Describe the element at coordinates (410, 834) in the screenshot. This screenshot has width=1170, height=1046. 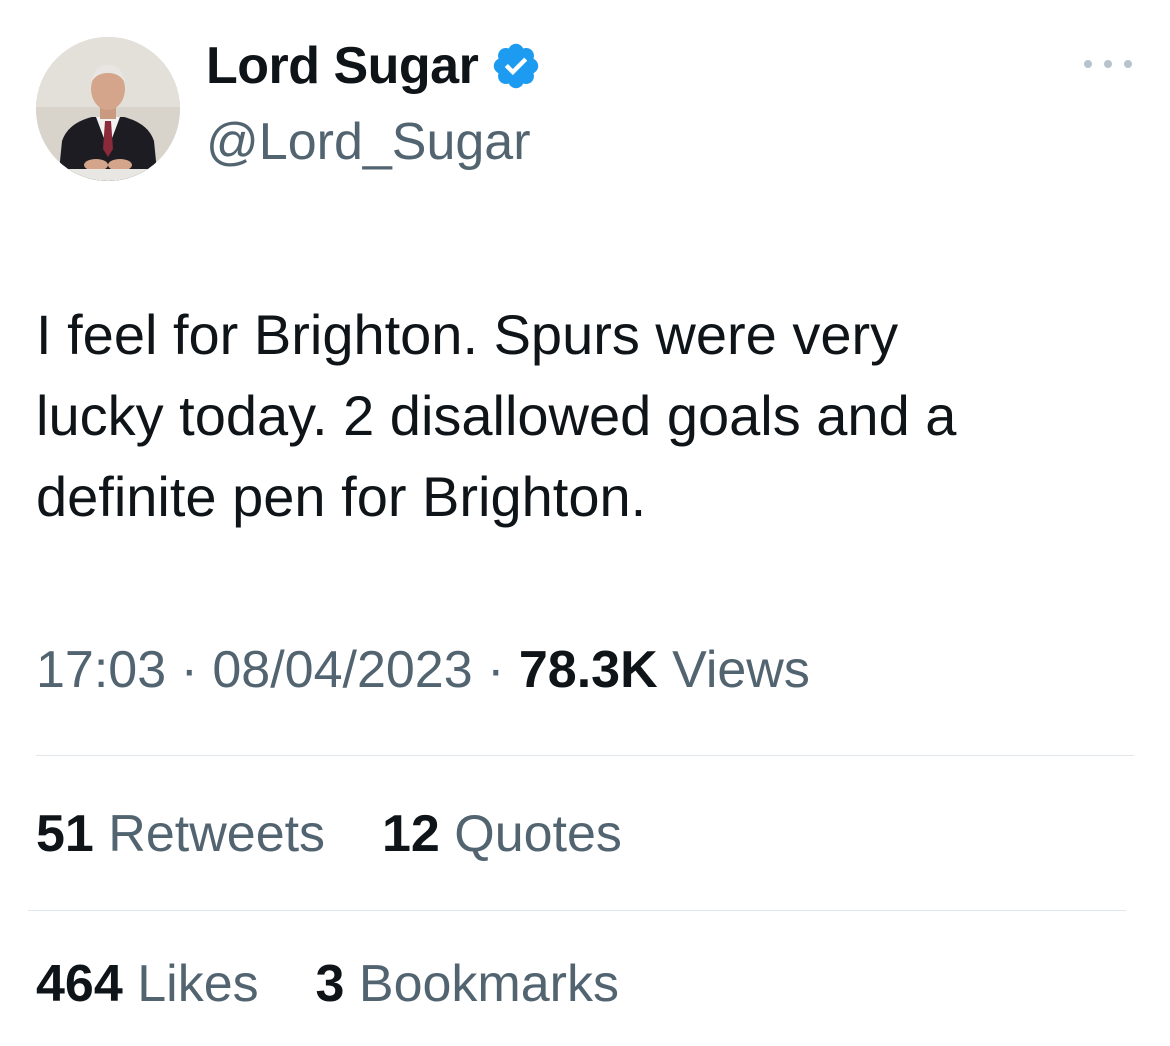
I see `quotes-count: 12` at that location.